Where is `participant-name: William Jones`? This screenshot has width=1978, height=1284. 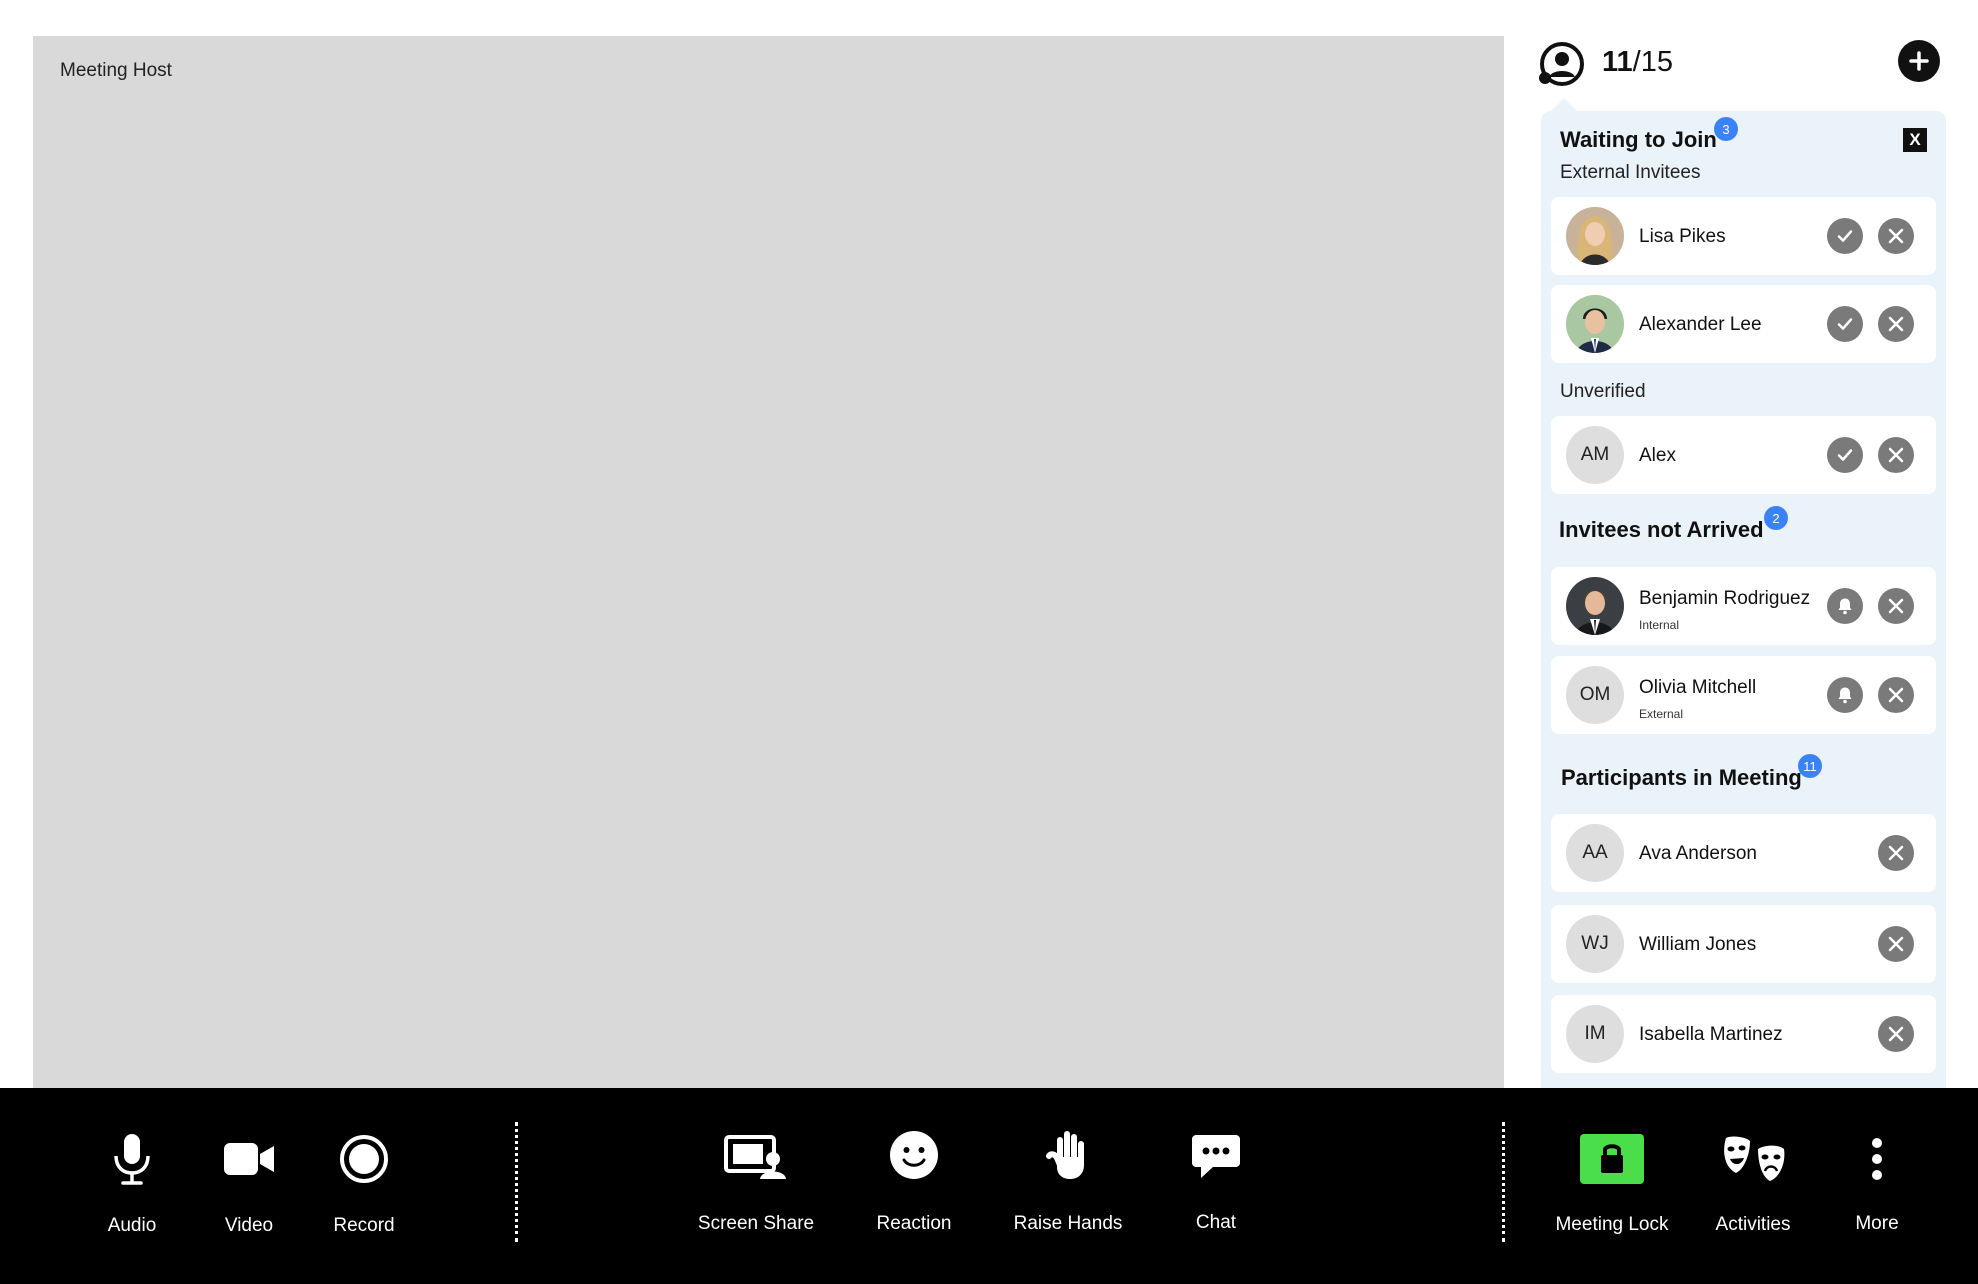 participant-name: William Jones is located at coordinates (1698, 944).